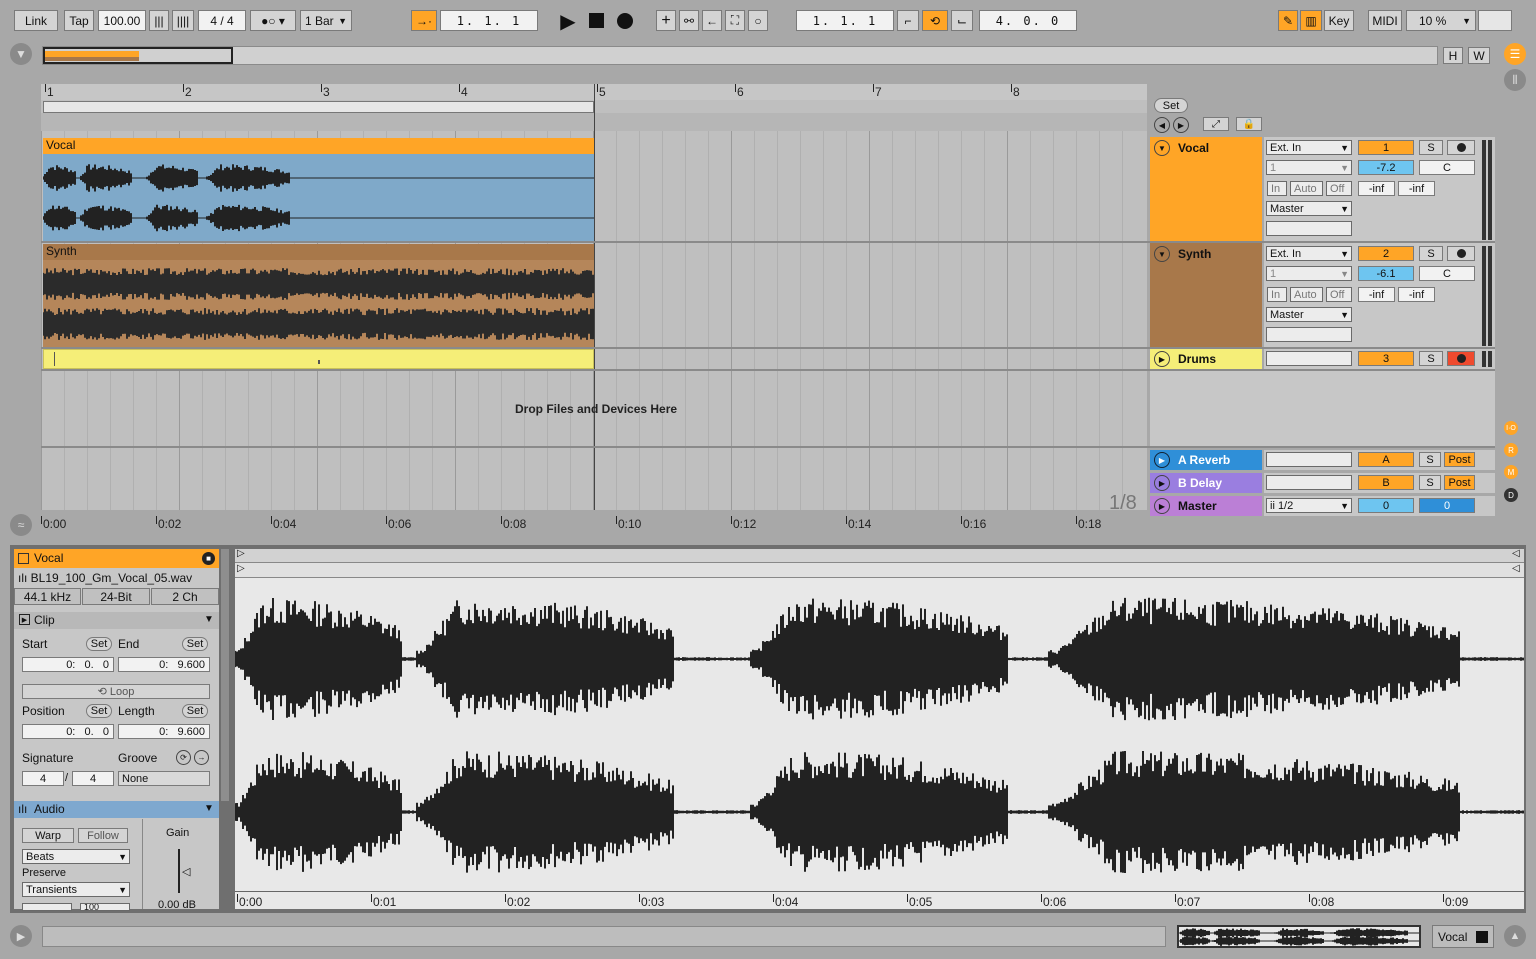  What do you see at coordinates (1447, 505) in the screenshot?
I see `master-cue-volume: 0` at bounding box center [1447, 505].